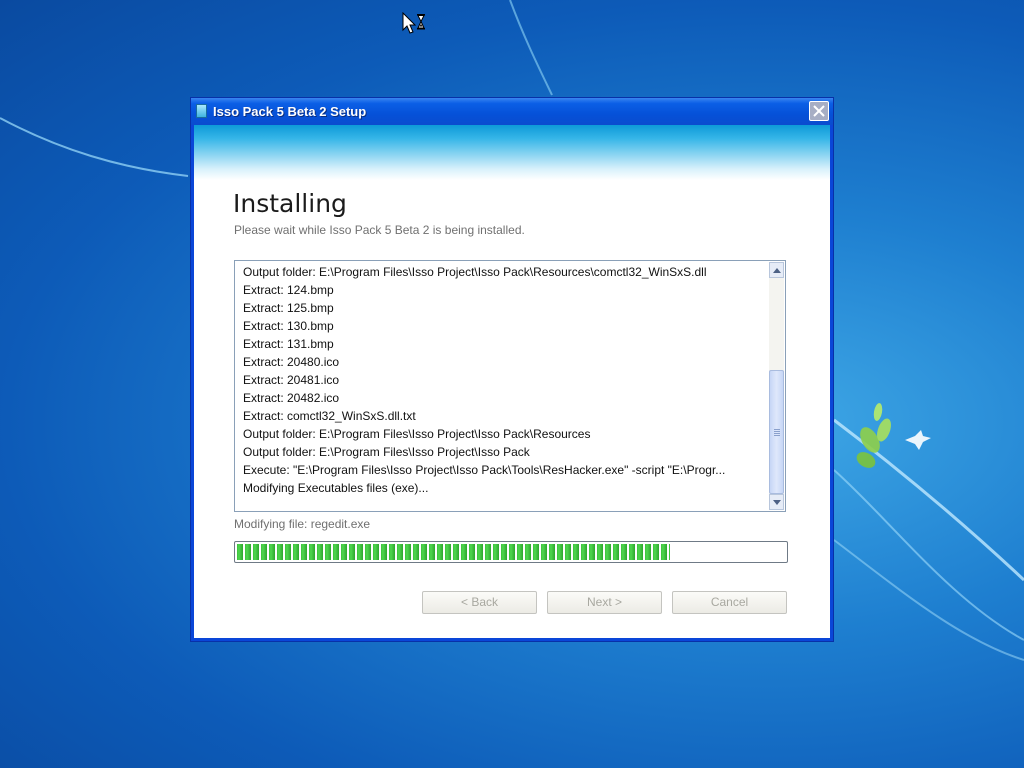 The width and height of the screenshot is (1024, 768). What do you see at coordinates (291, 380) in the screenshot?
I see `log-line: Extract: 20481.ico` at bounding box center [291, 380].